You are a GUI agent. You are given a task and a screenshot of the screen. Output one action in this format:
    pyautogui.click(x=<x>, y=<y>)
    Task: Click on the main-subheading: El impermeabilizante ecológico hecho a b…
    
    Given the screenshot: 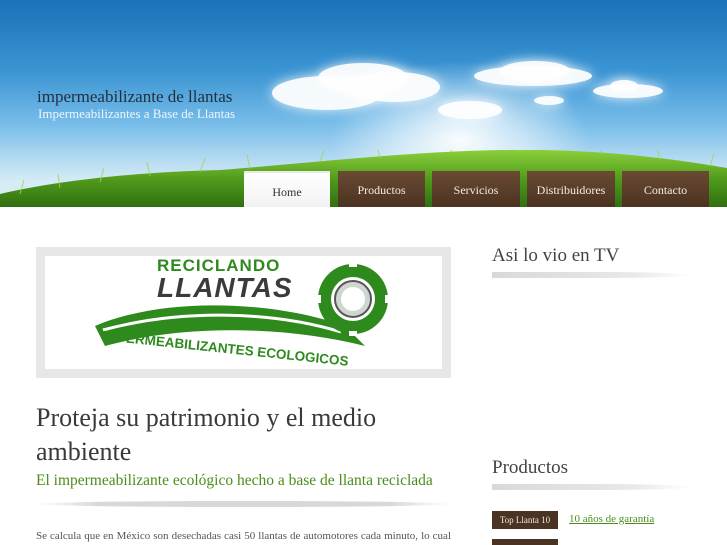 What is the action you would take?
    pyautogui.click(x=234, y=481)
    